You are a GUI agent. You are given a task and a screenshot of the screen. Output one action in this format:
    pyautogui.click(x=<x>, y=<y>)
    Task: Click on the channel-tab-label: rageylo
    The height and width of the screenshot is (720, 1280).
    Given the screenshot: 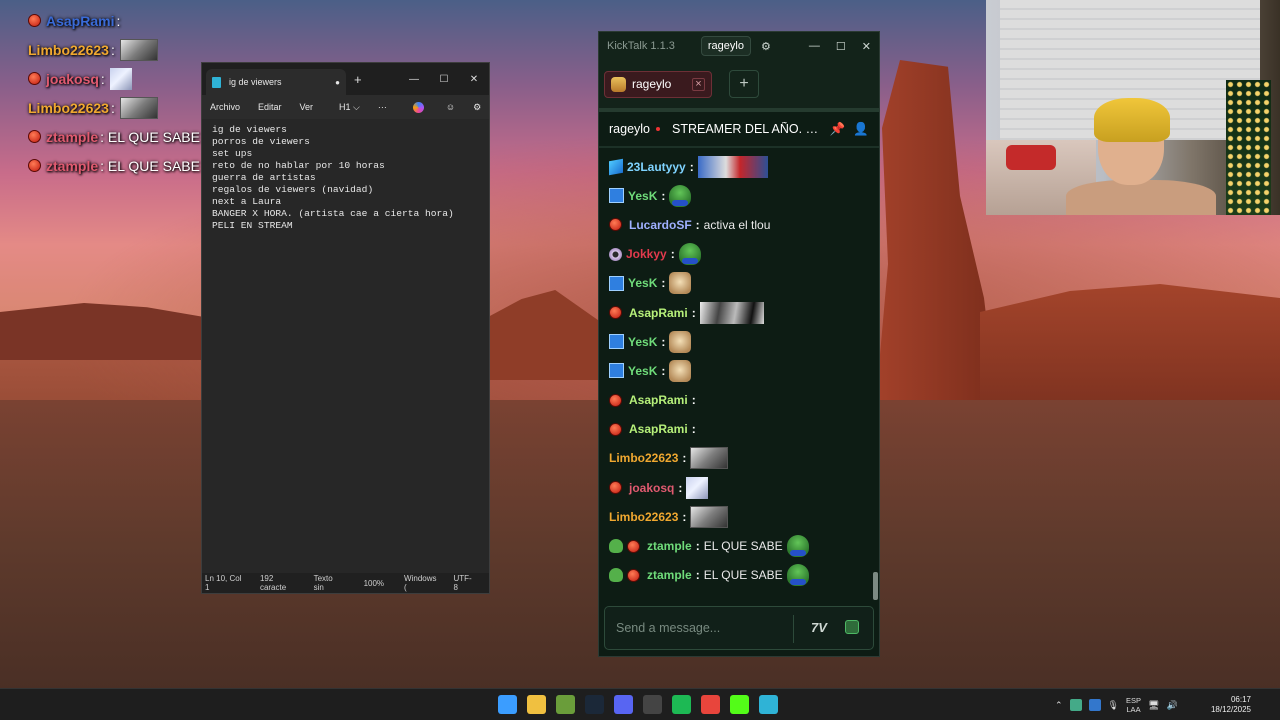 What is the action you would take?
    pyautogui.click(x=652, y=84)
    